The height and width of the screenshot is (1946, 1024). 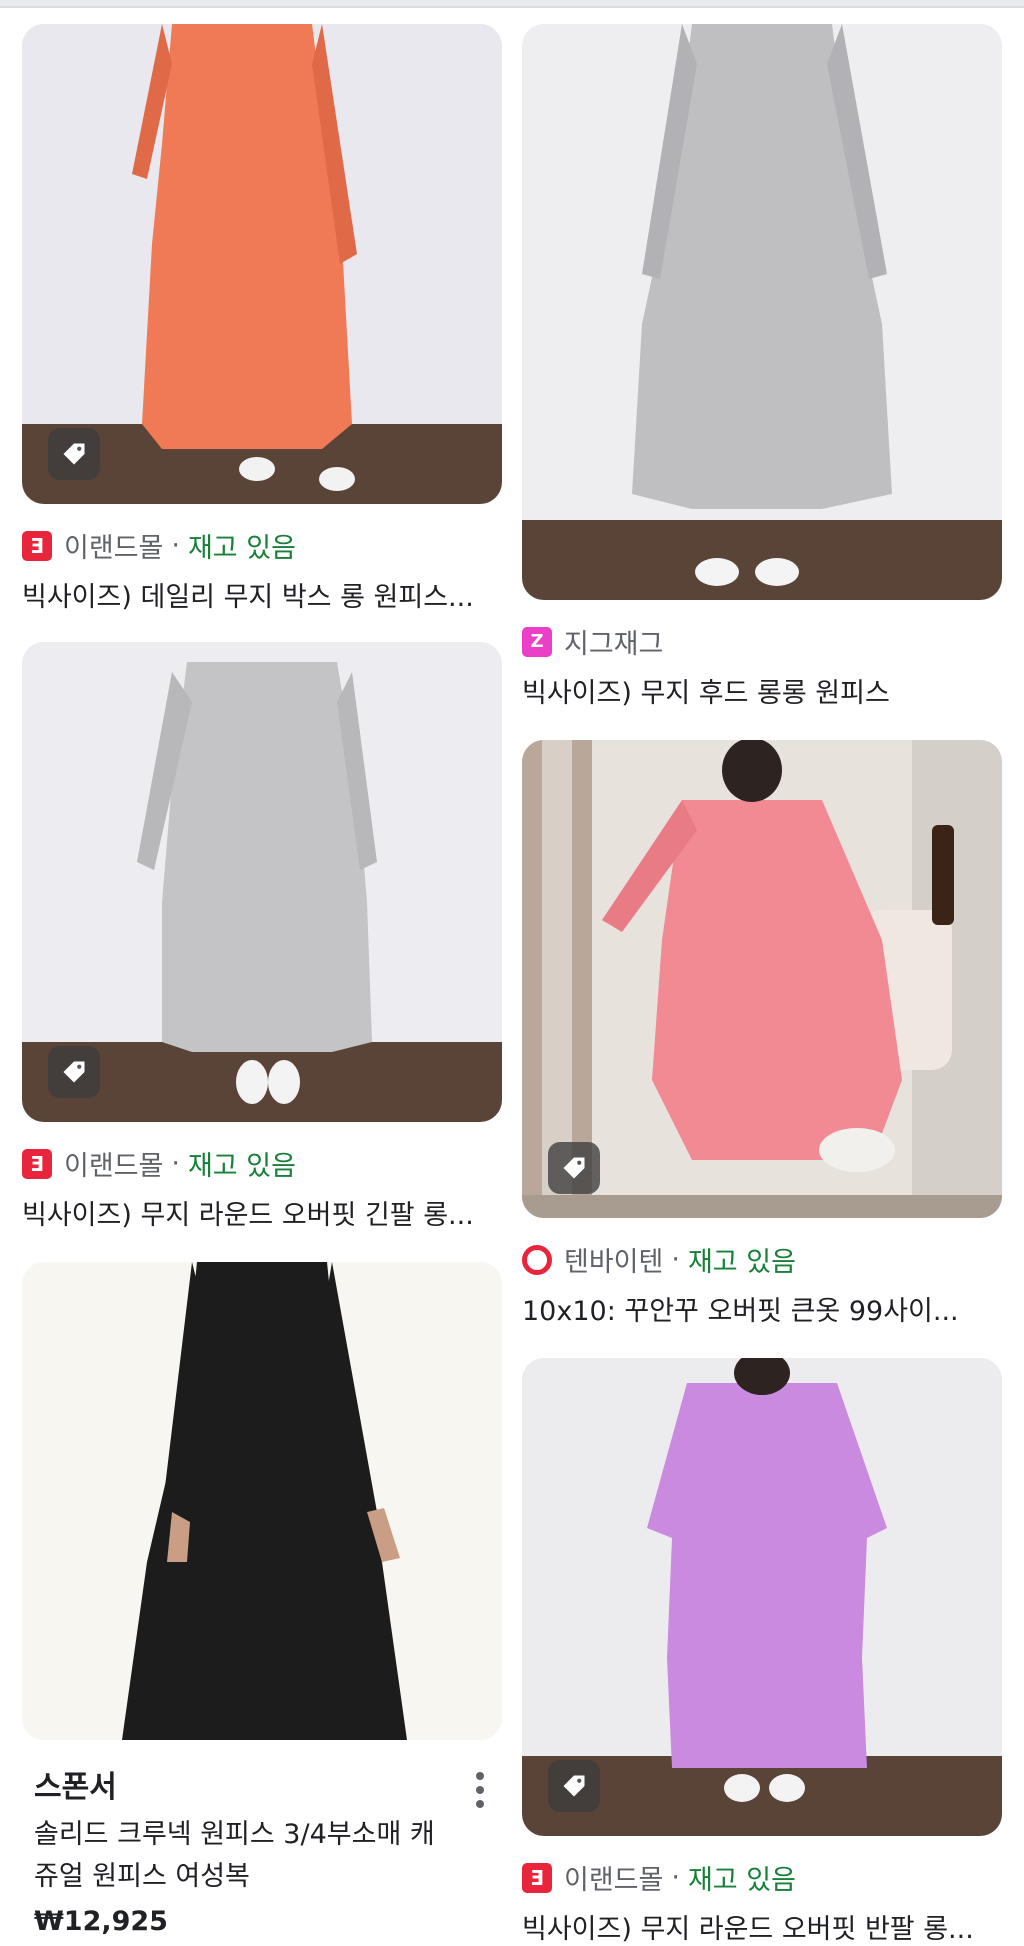 I want to click on product-title: 솔리드 크루넥 원피스 3/4부소매 캐쥬얼 원피스 여성복, so click(x=238, y=1856).